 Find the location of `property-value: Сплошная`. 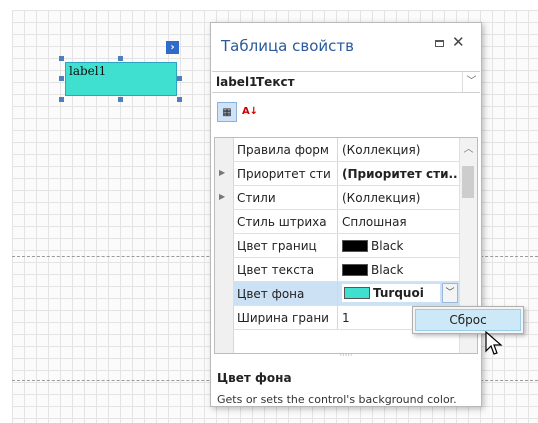

property-value: Сплошная is located at coordinates (374, 222).